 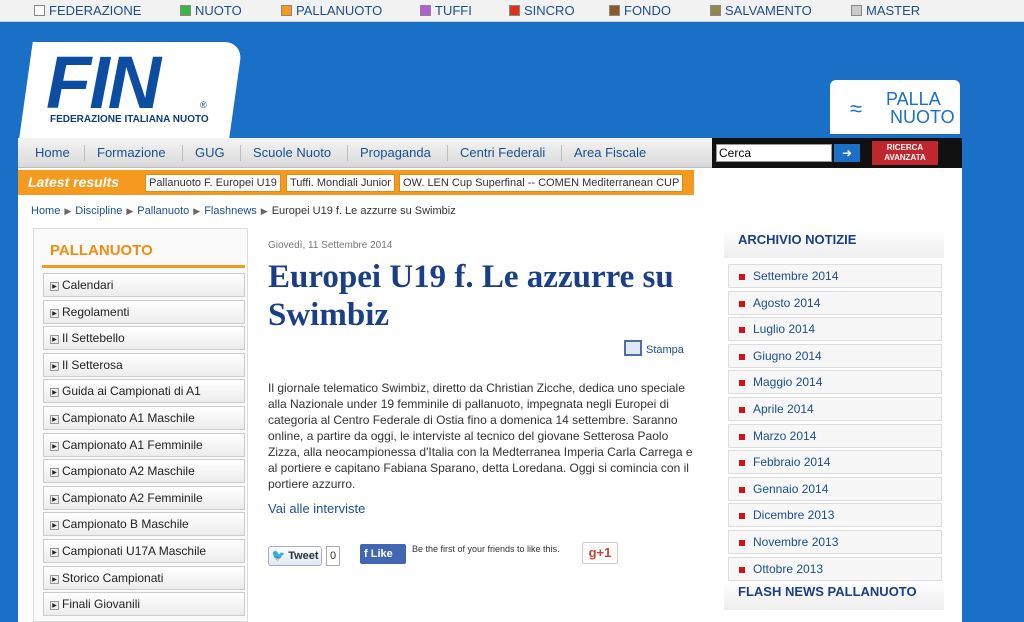 What do you see at coordinates (835, 382) in the screenshot?
I see `archive-item: Maggio 2014` at bounding box center [835, 382].